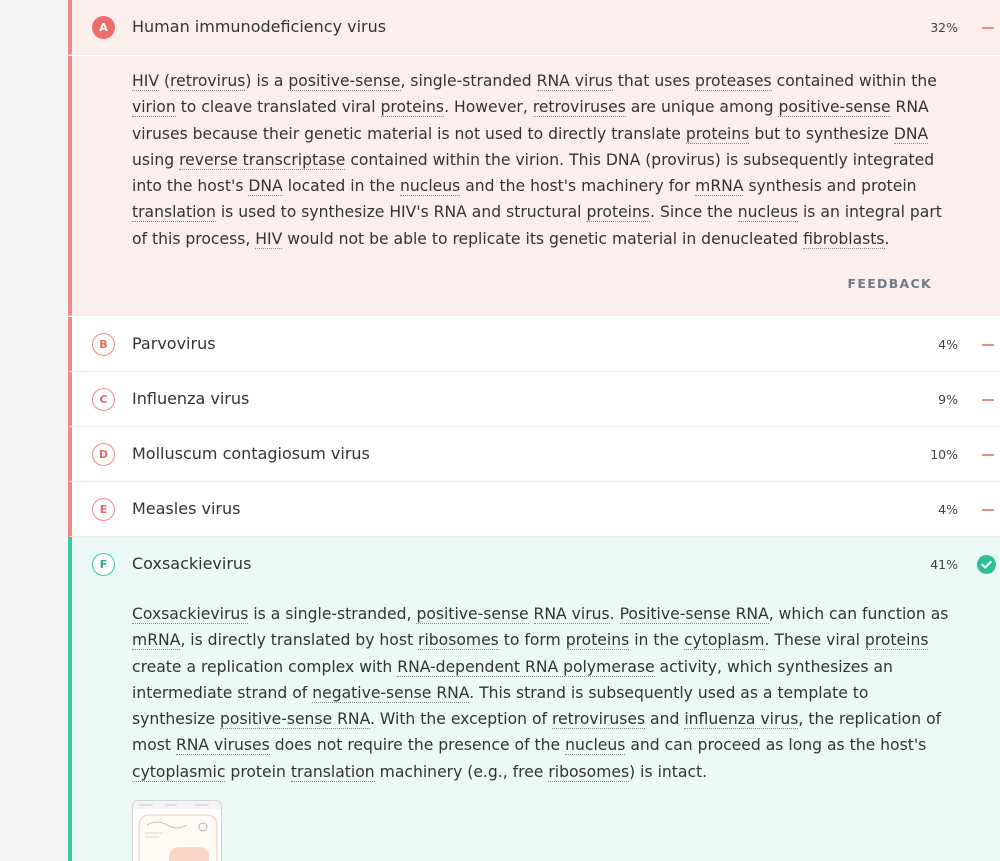 Image resolution: width=1000 pixels, height=861 pixels. I want to click on explanation-text-fragment: , which can function as, so click(858, 614).